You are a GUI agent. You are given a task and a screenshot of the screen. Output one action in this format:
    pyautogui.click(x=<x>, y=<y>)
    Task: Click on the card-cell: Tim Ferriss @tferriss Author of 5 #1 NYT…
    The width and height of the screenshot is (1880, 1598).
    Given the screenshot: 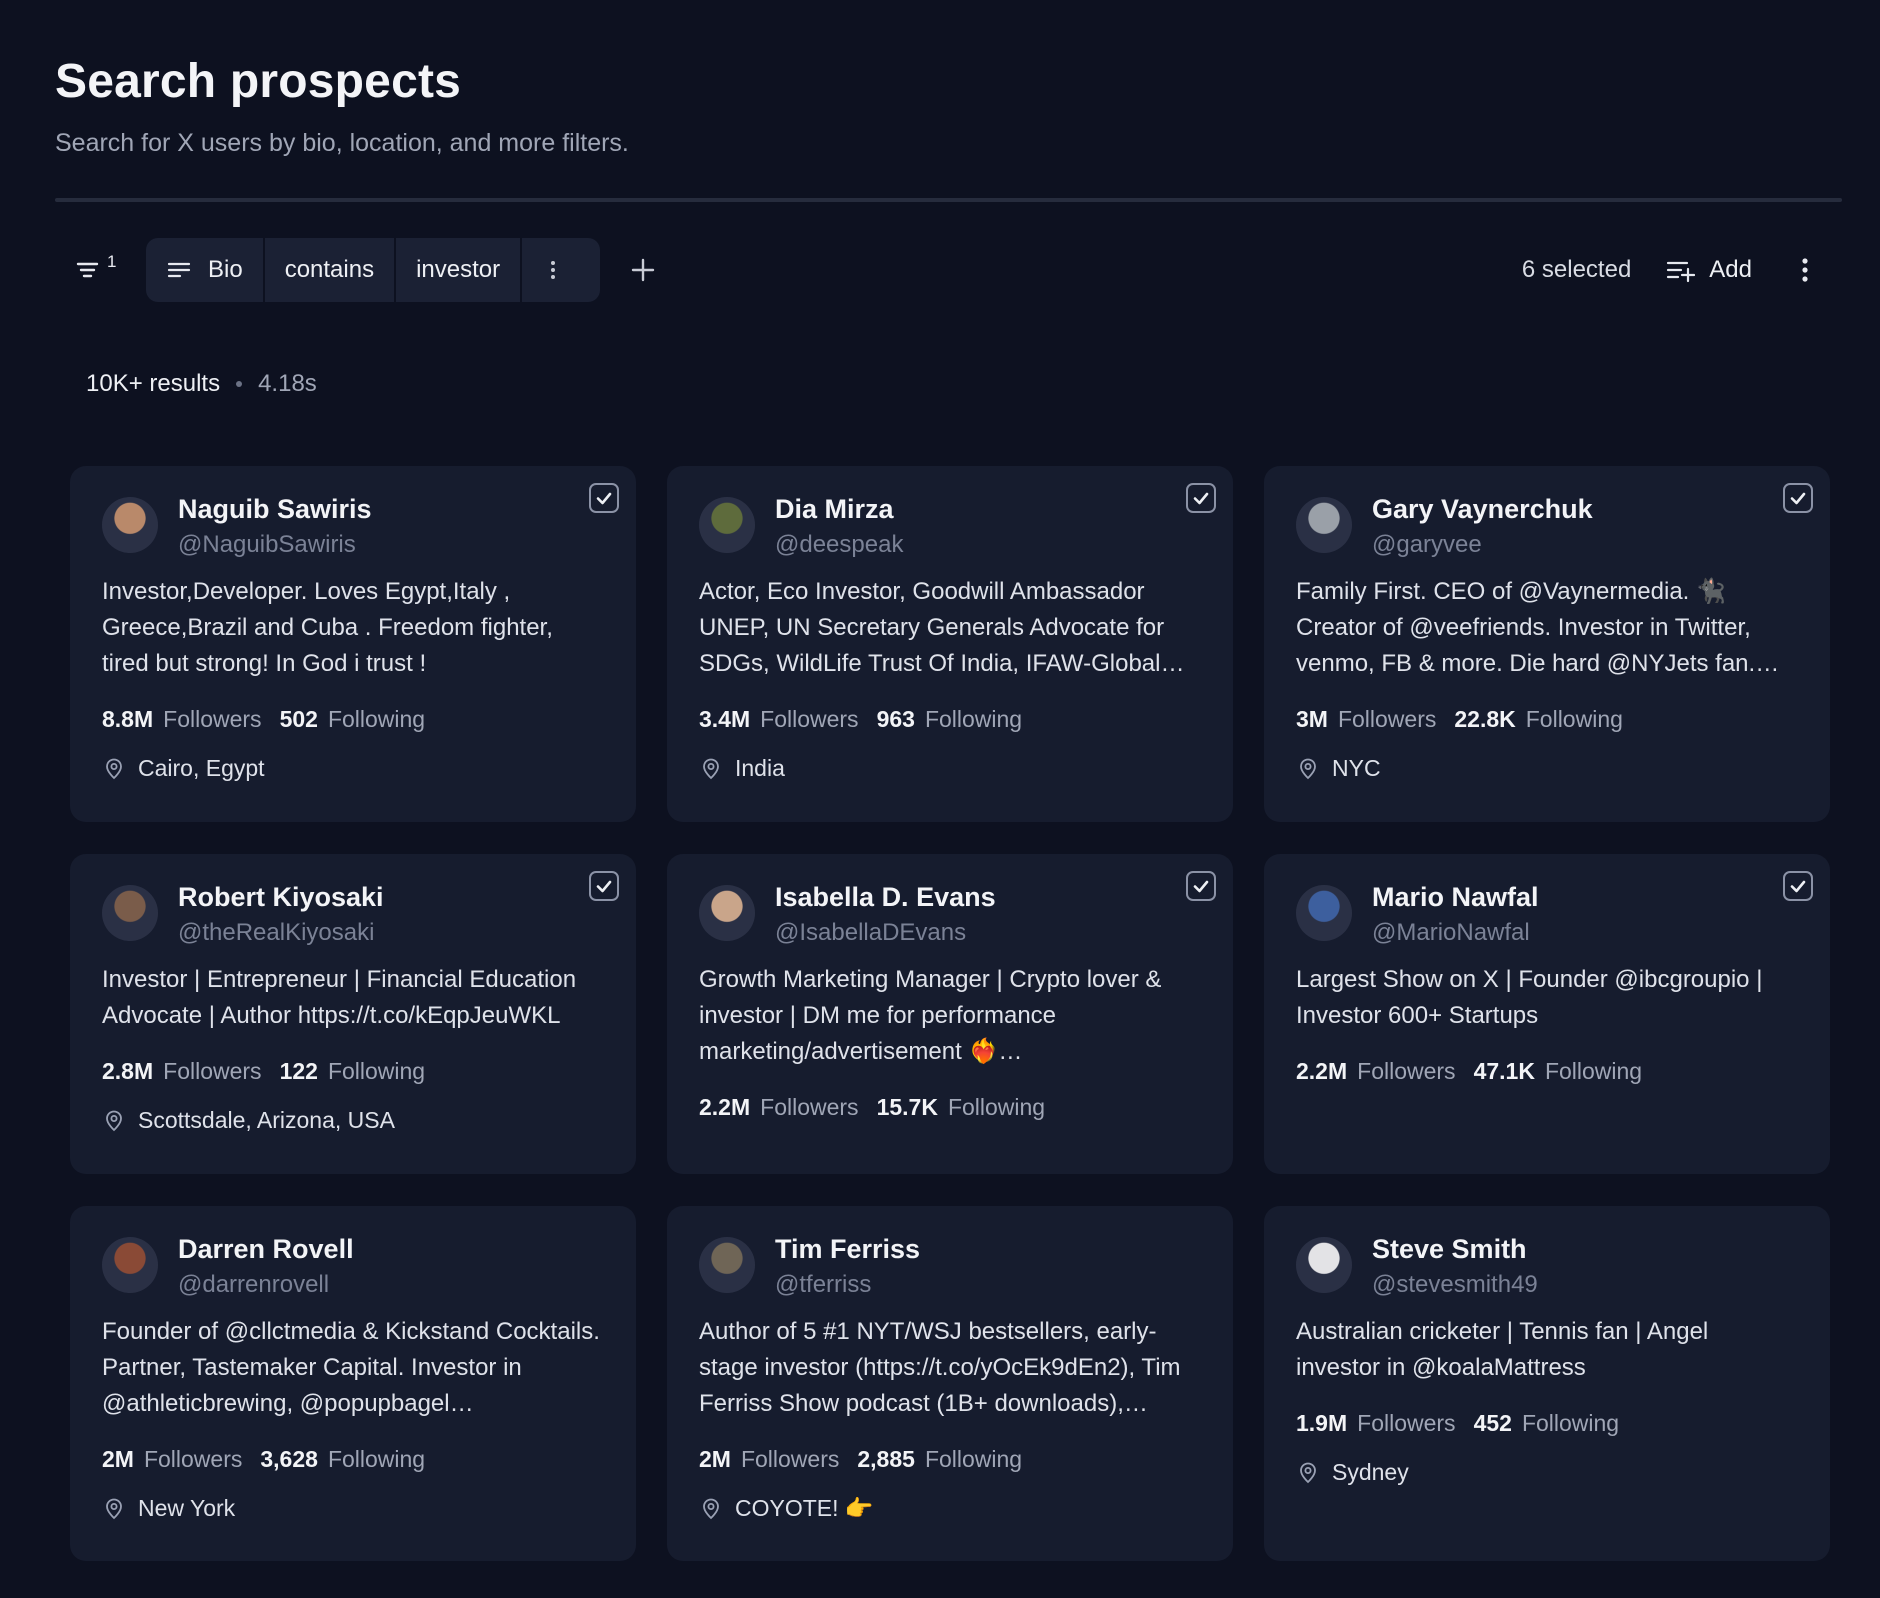 What is the action you would take?
    pyautogui.click(x=950, y=1383)
    